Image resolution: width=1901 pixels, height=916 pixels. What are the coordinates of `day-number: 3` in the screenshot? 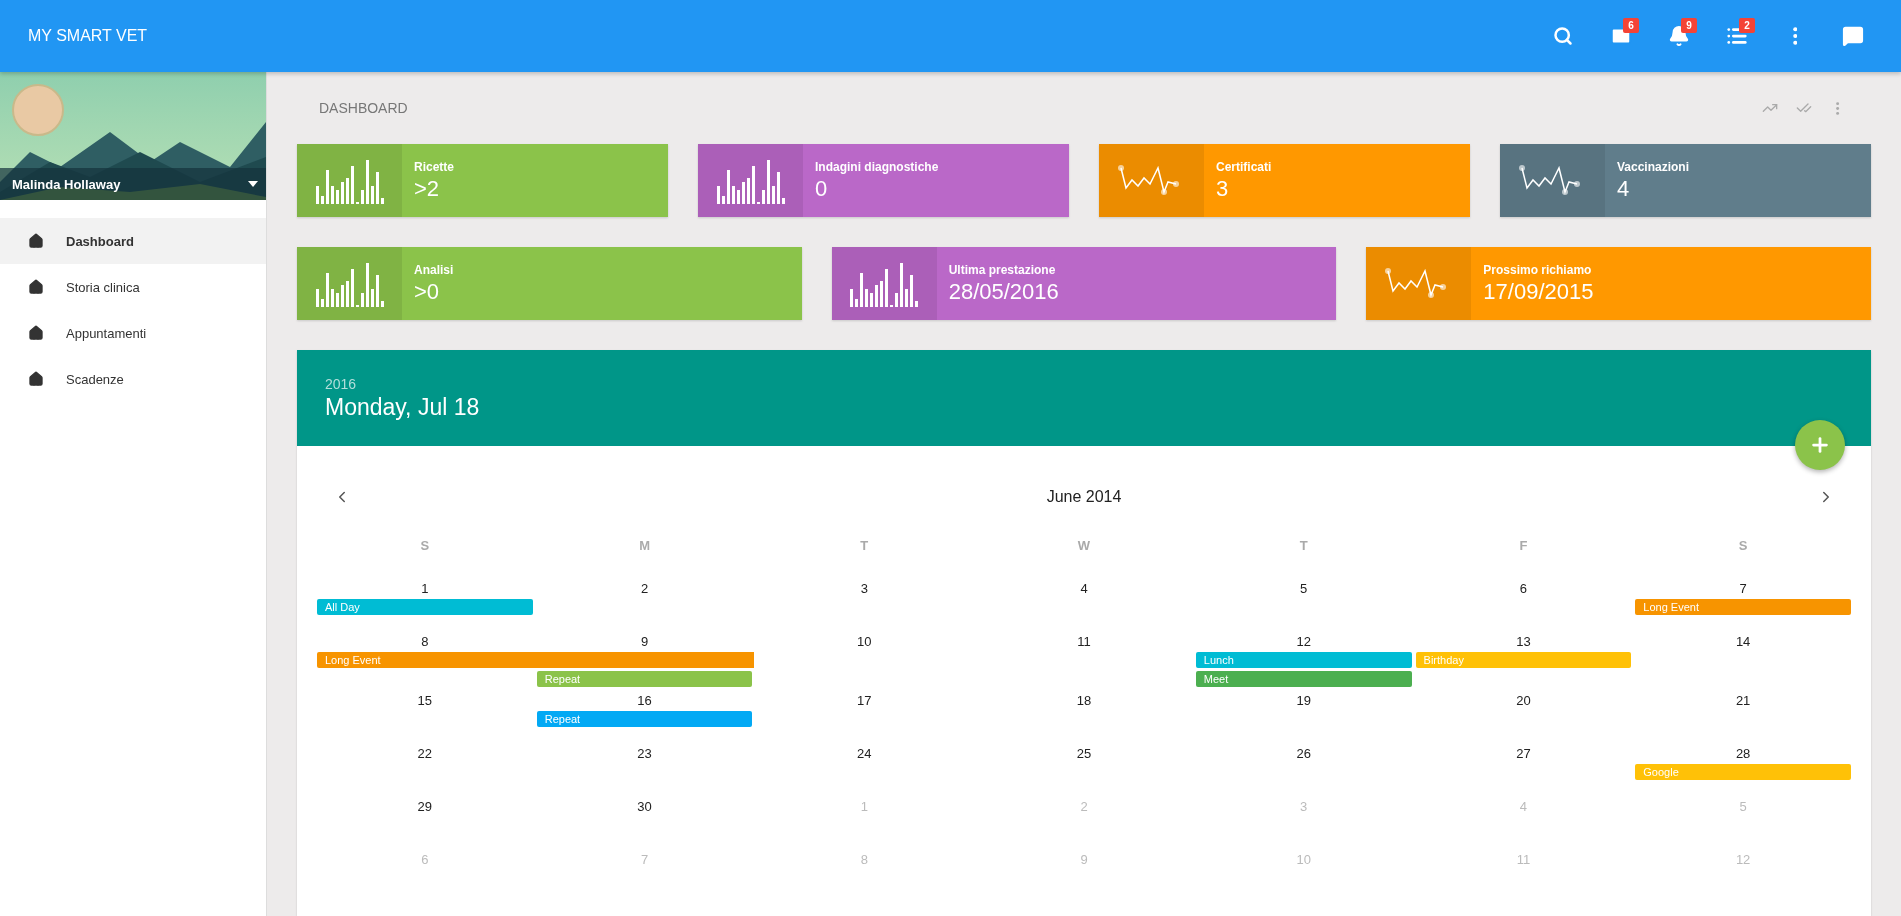 It's located at (864, 588).